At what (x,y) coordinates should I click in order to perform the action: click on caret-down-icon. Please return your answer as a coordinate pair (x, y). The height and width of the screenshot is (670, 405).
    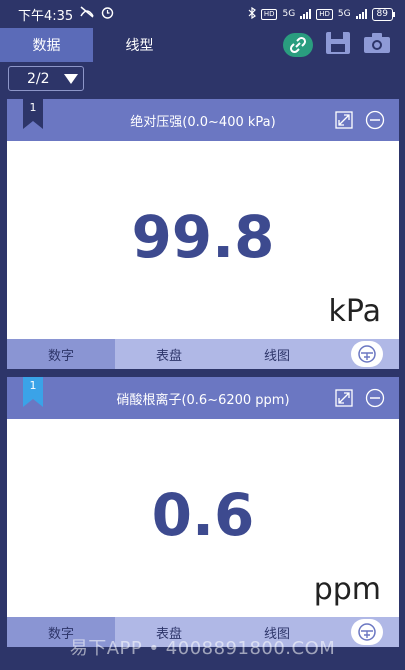
    Looking at the image, I should click on (70, 78).